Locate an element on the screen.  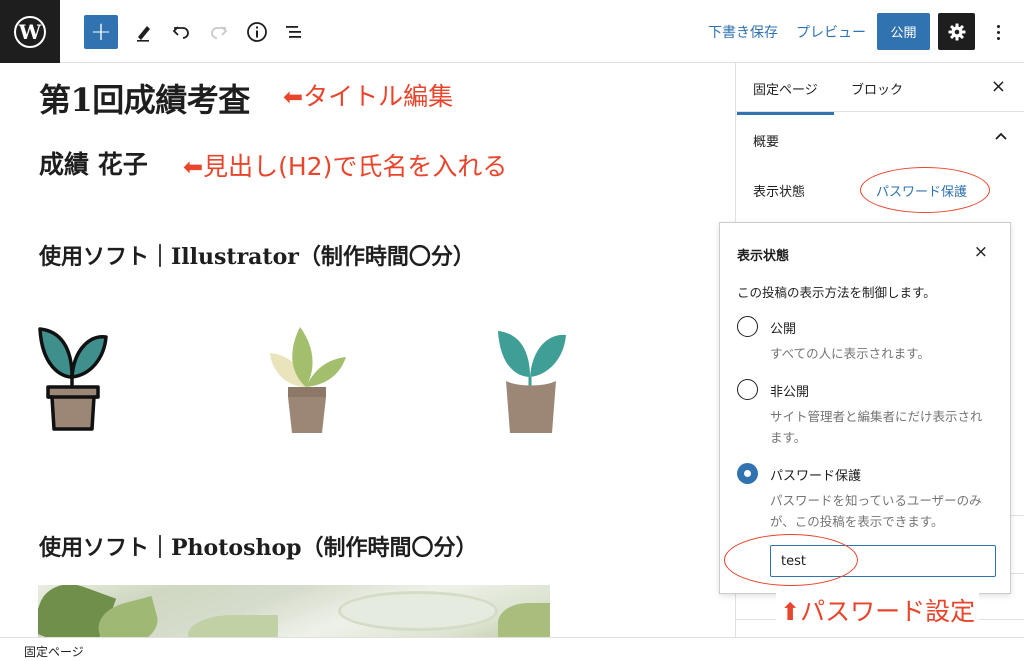
title-annotation-text: タイトル編集 is located at coordinates (378, 96).